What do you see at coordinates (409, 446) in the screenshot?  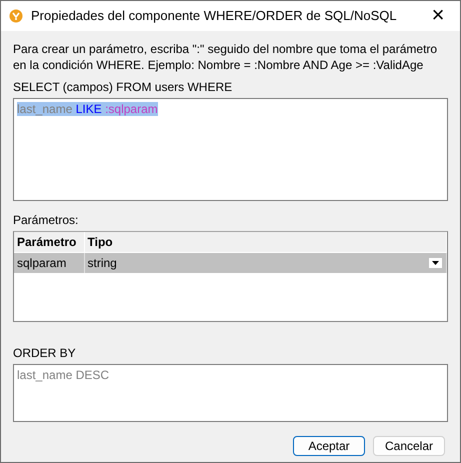 I see `dialog-button: Cancelar` at bounding box center [409, 446].